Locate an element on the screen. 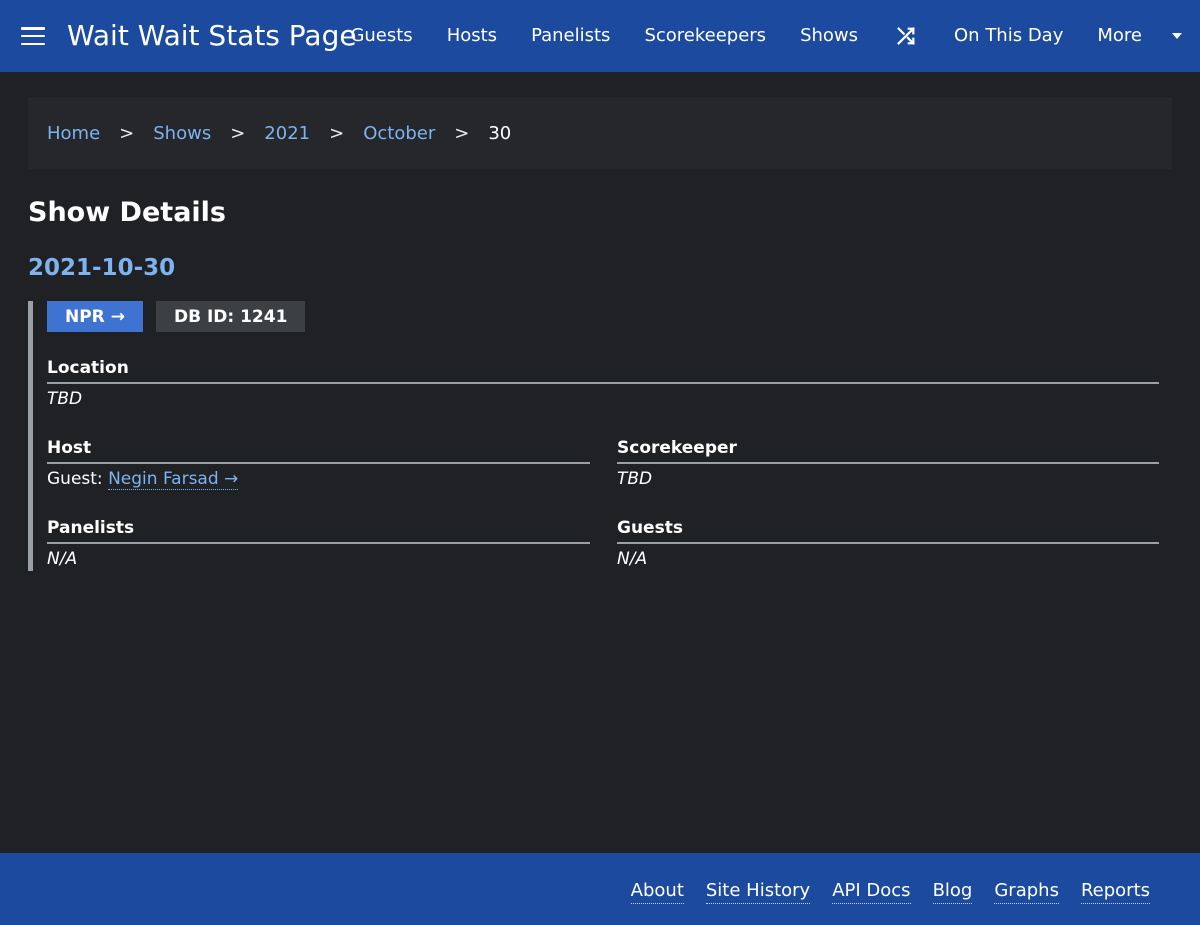 The height and width of the screenshot is (925, 1200). npr-link-button: NPR → is located at coordinates (95, 316).